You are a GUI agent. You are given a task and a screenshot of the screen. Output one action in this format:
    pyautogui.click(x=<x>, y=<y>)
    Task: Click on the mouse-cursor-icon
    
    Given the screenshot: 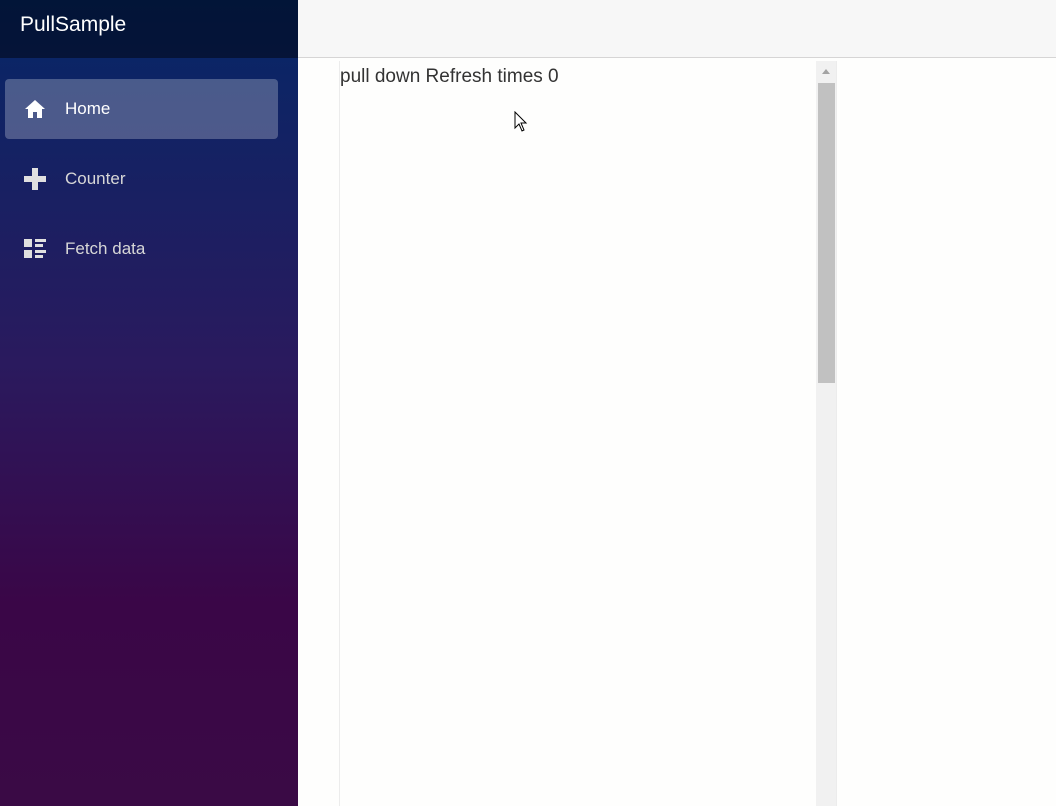 What is the action you would take?
    pyautogui.click(x=521, y=124)
    